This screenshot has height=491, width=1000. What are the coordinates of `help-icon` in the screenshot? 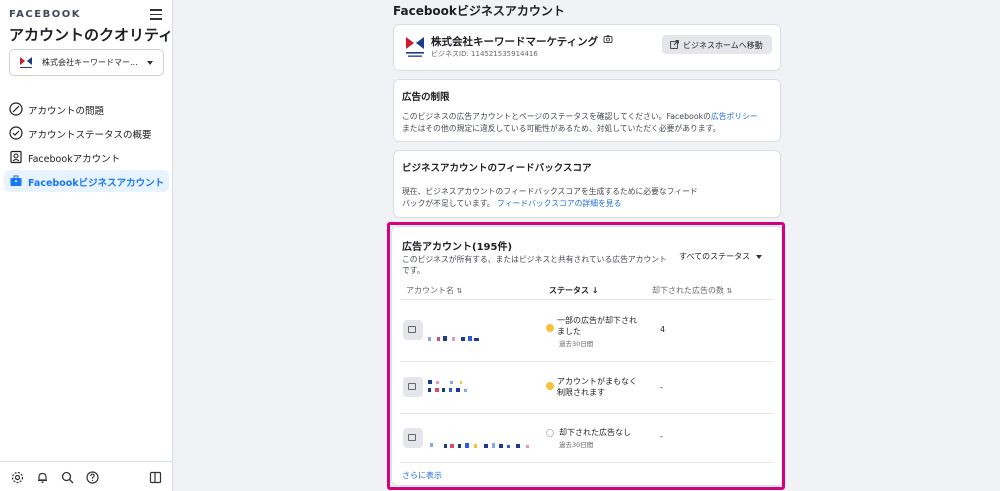 It's located at (92, 477).